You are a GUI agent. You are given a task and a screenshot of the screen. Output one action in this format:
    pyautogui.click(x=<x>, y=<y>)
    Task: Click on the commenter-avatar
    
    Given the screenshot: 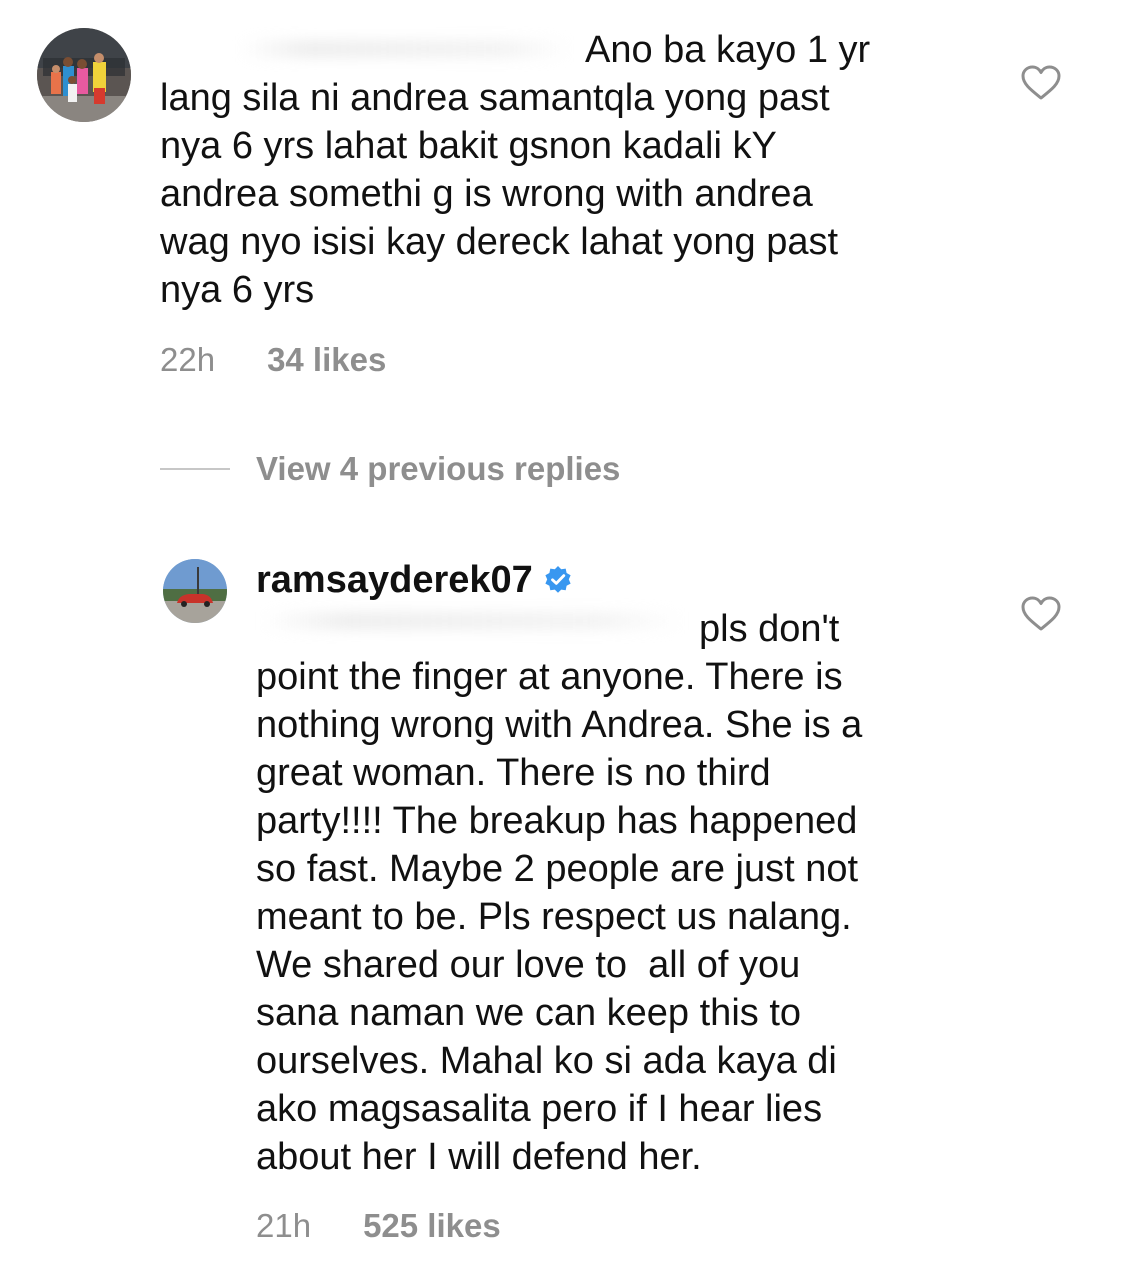 What is the action you would take?
    pyautogui.click(x=84, y=75)
    